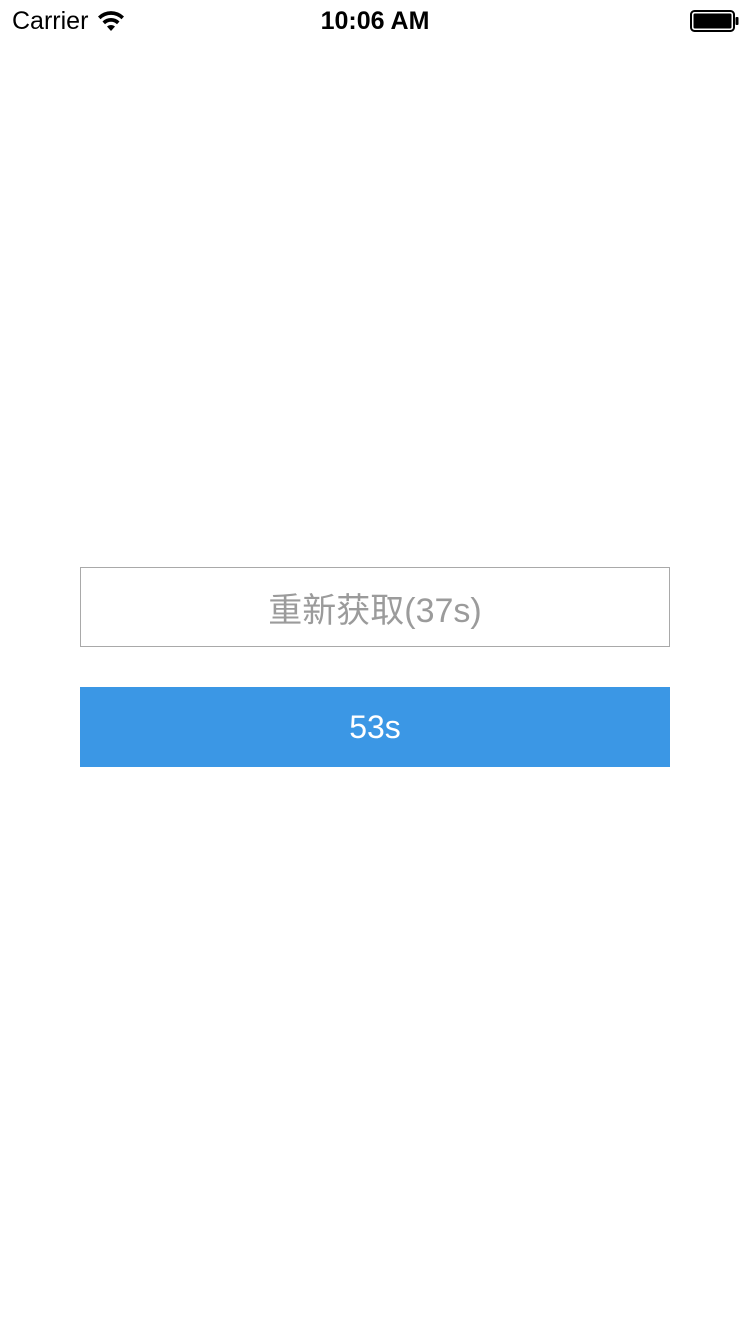  I want to click on countdown-button: 53s, so click(375, 727).